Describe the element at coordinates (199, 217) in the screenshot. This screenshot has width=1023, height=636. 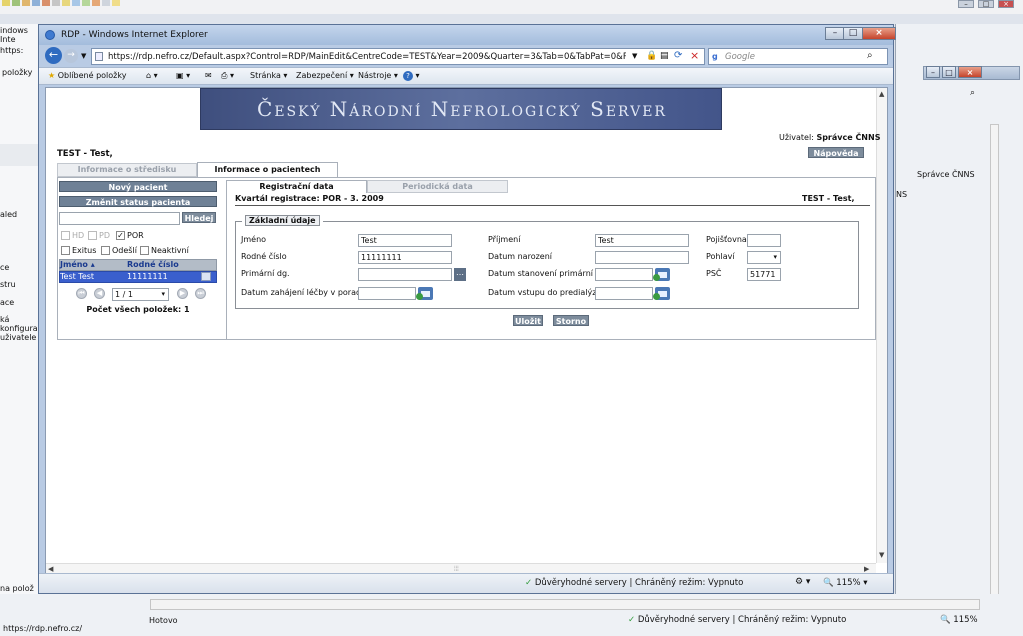
I see `search-button: Hledej` at that location.